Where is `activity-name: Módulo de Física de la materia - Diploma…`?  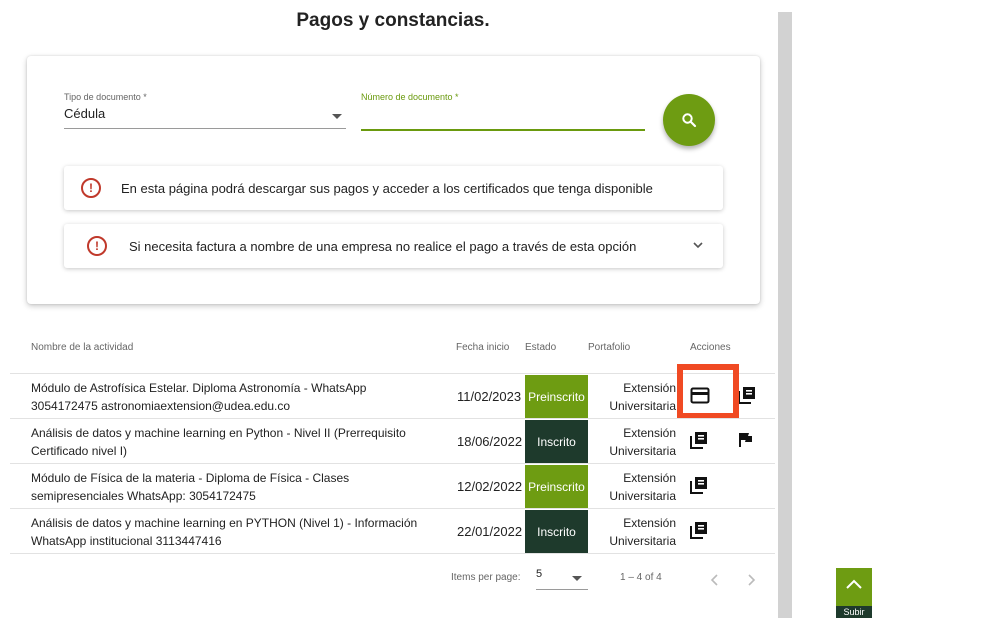
activity-name: Módulo de Física de la materia - Diploma… is located at coordinates (190, 487).